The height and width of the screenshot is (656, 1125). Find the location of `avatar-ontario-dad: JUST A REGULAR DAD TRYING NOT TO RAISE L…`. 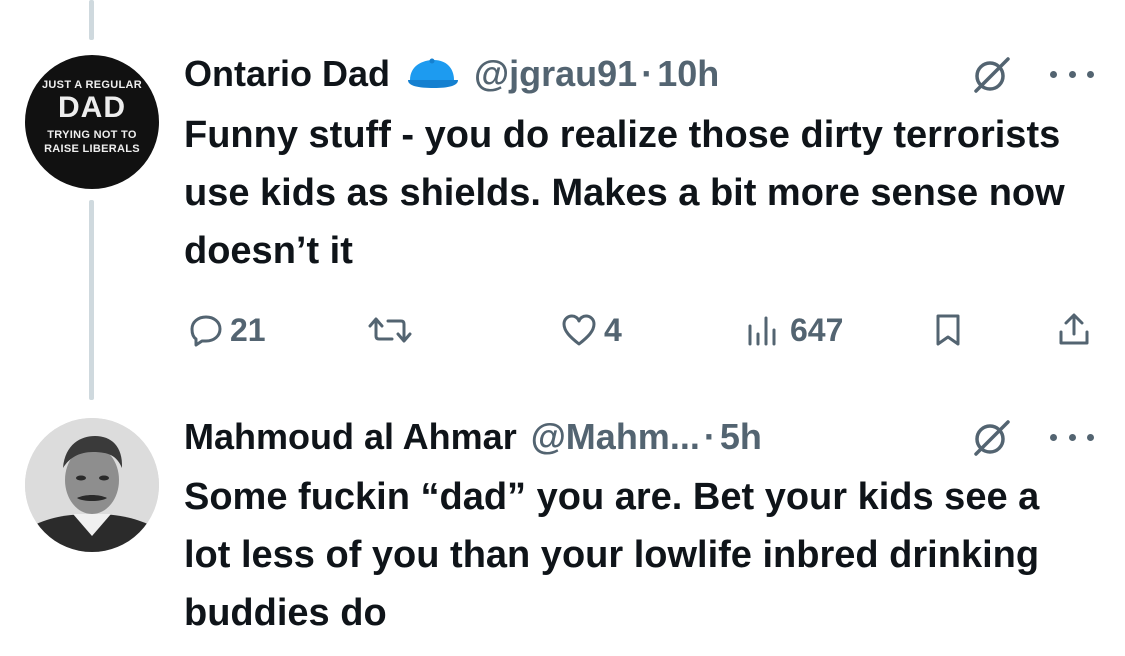

avatar-ontario-dad: JUST A REGULAR DAD TRYING NOT TO RAISE L… is located at coordinates (92, 122).